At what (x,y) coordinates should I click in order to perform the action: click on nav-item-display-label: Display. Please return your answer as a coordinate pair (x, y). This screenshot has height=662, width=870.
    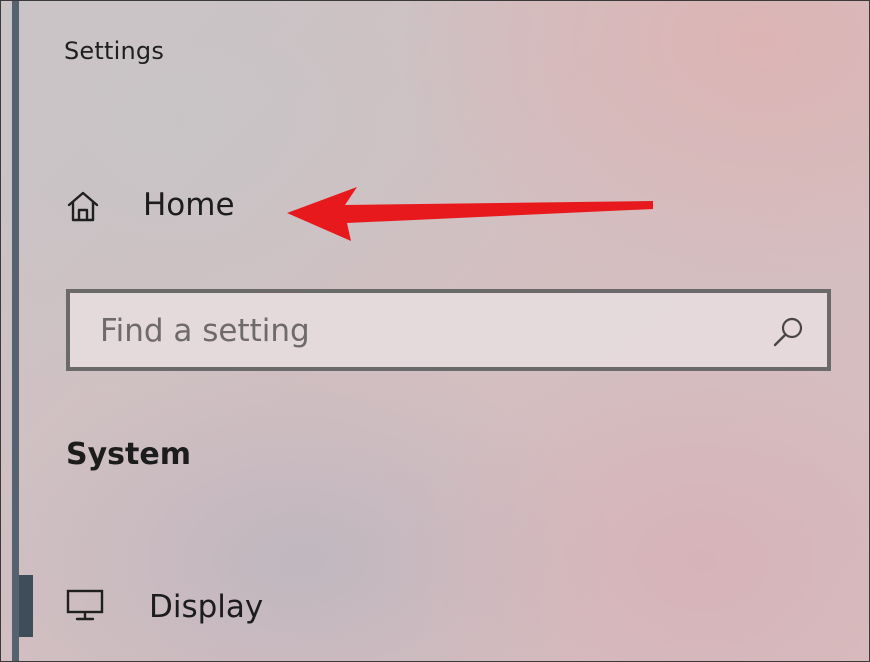
    Looking at the image, I should click on (206, 607).